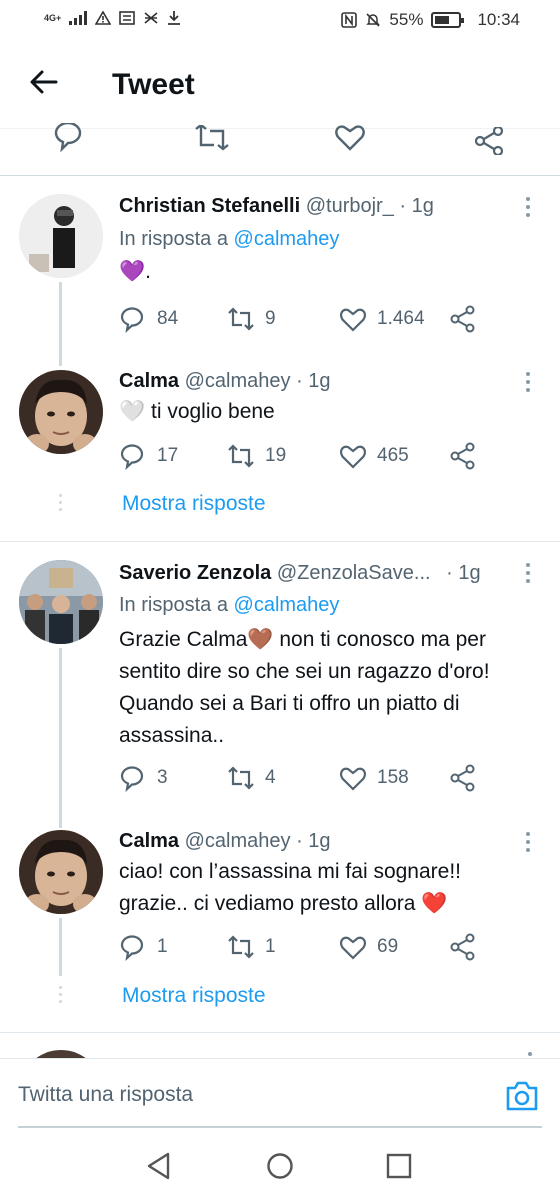  I want to click on tweet-actions: 84 9 1.464, so click(319, 320).